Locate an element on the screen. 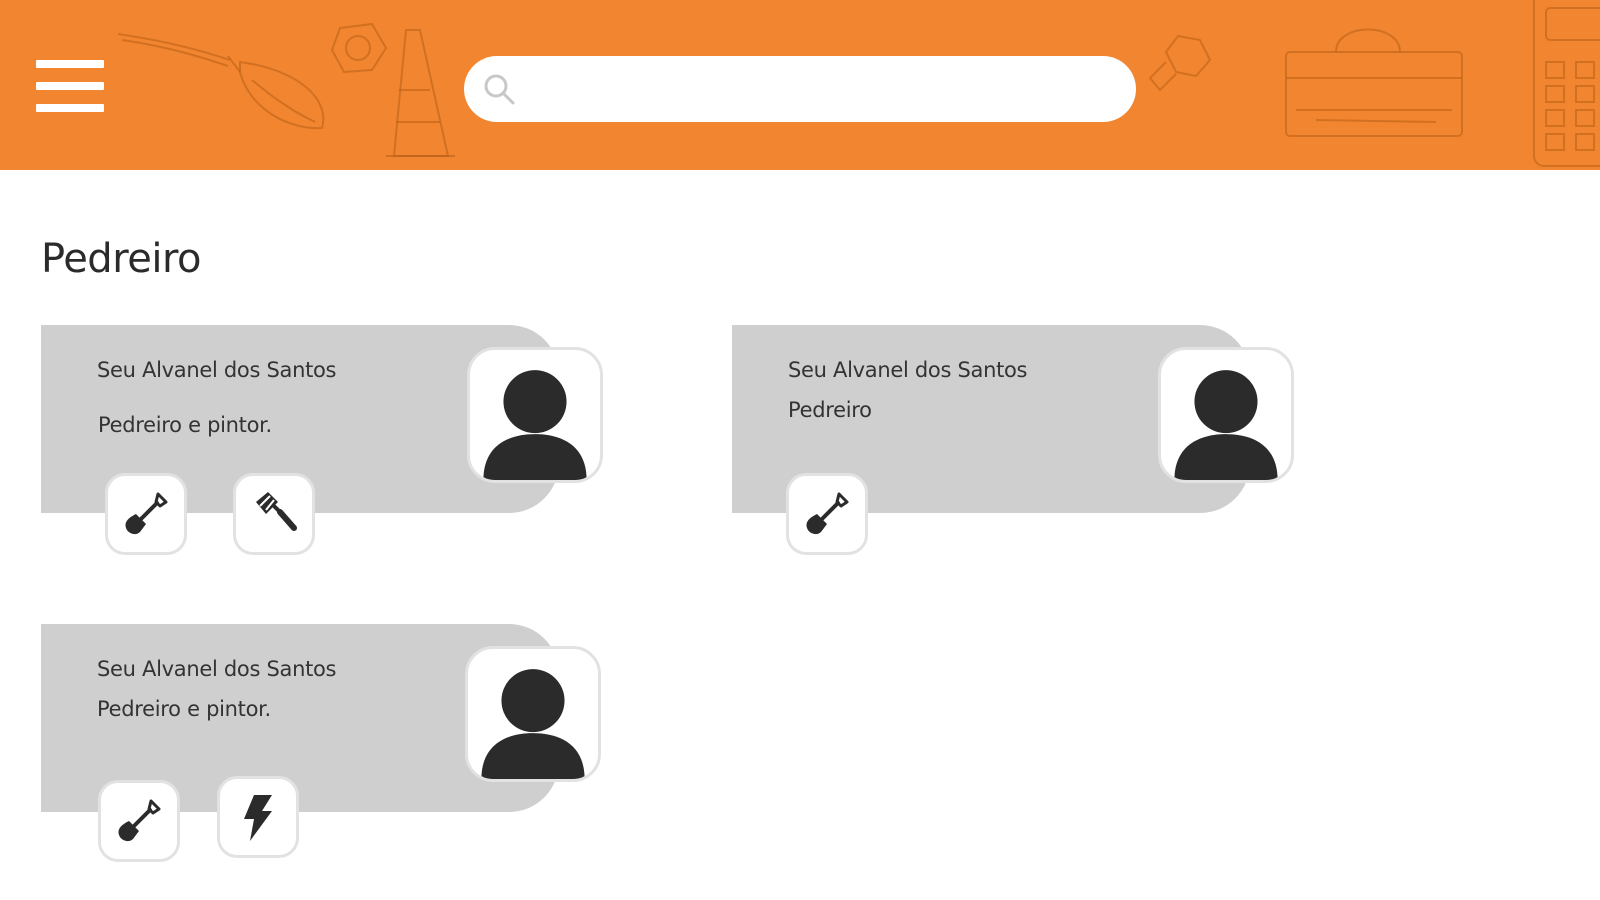  professional-description: Pedreiro is located at coordinates (830, 410).